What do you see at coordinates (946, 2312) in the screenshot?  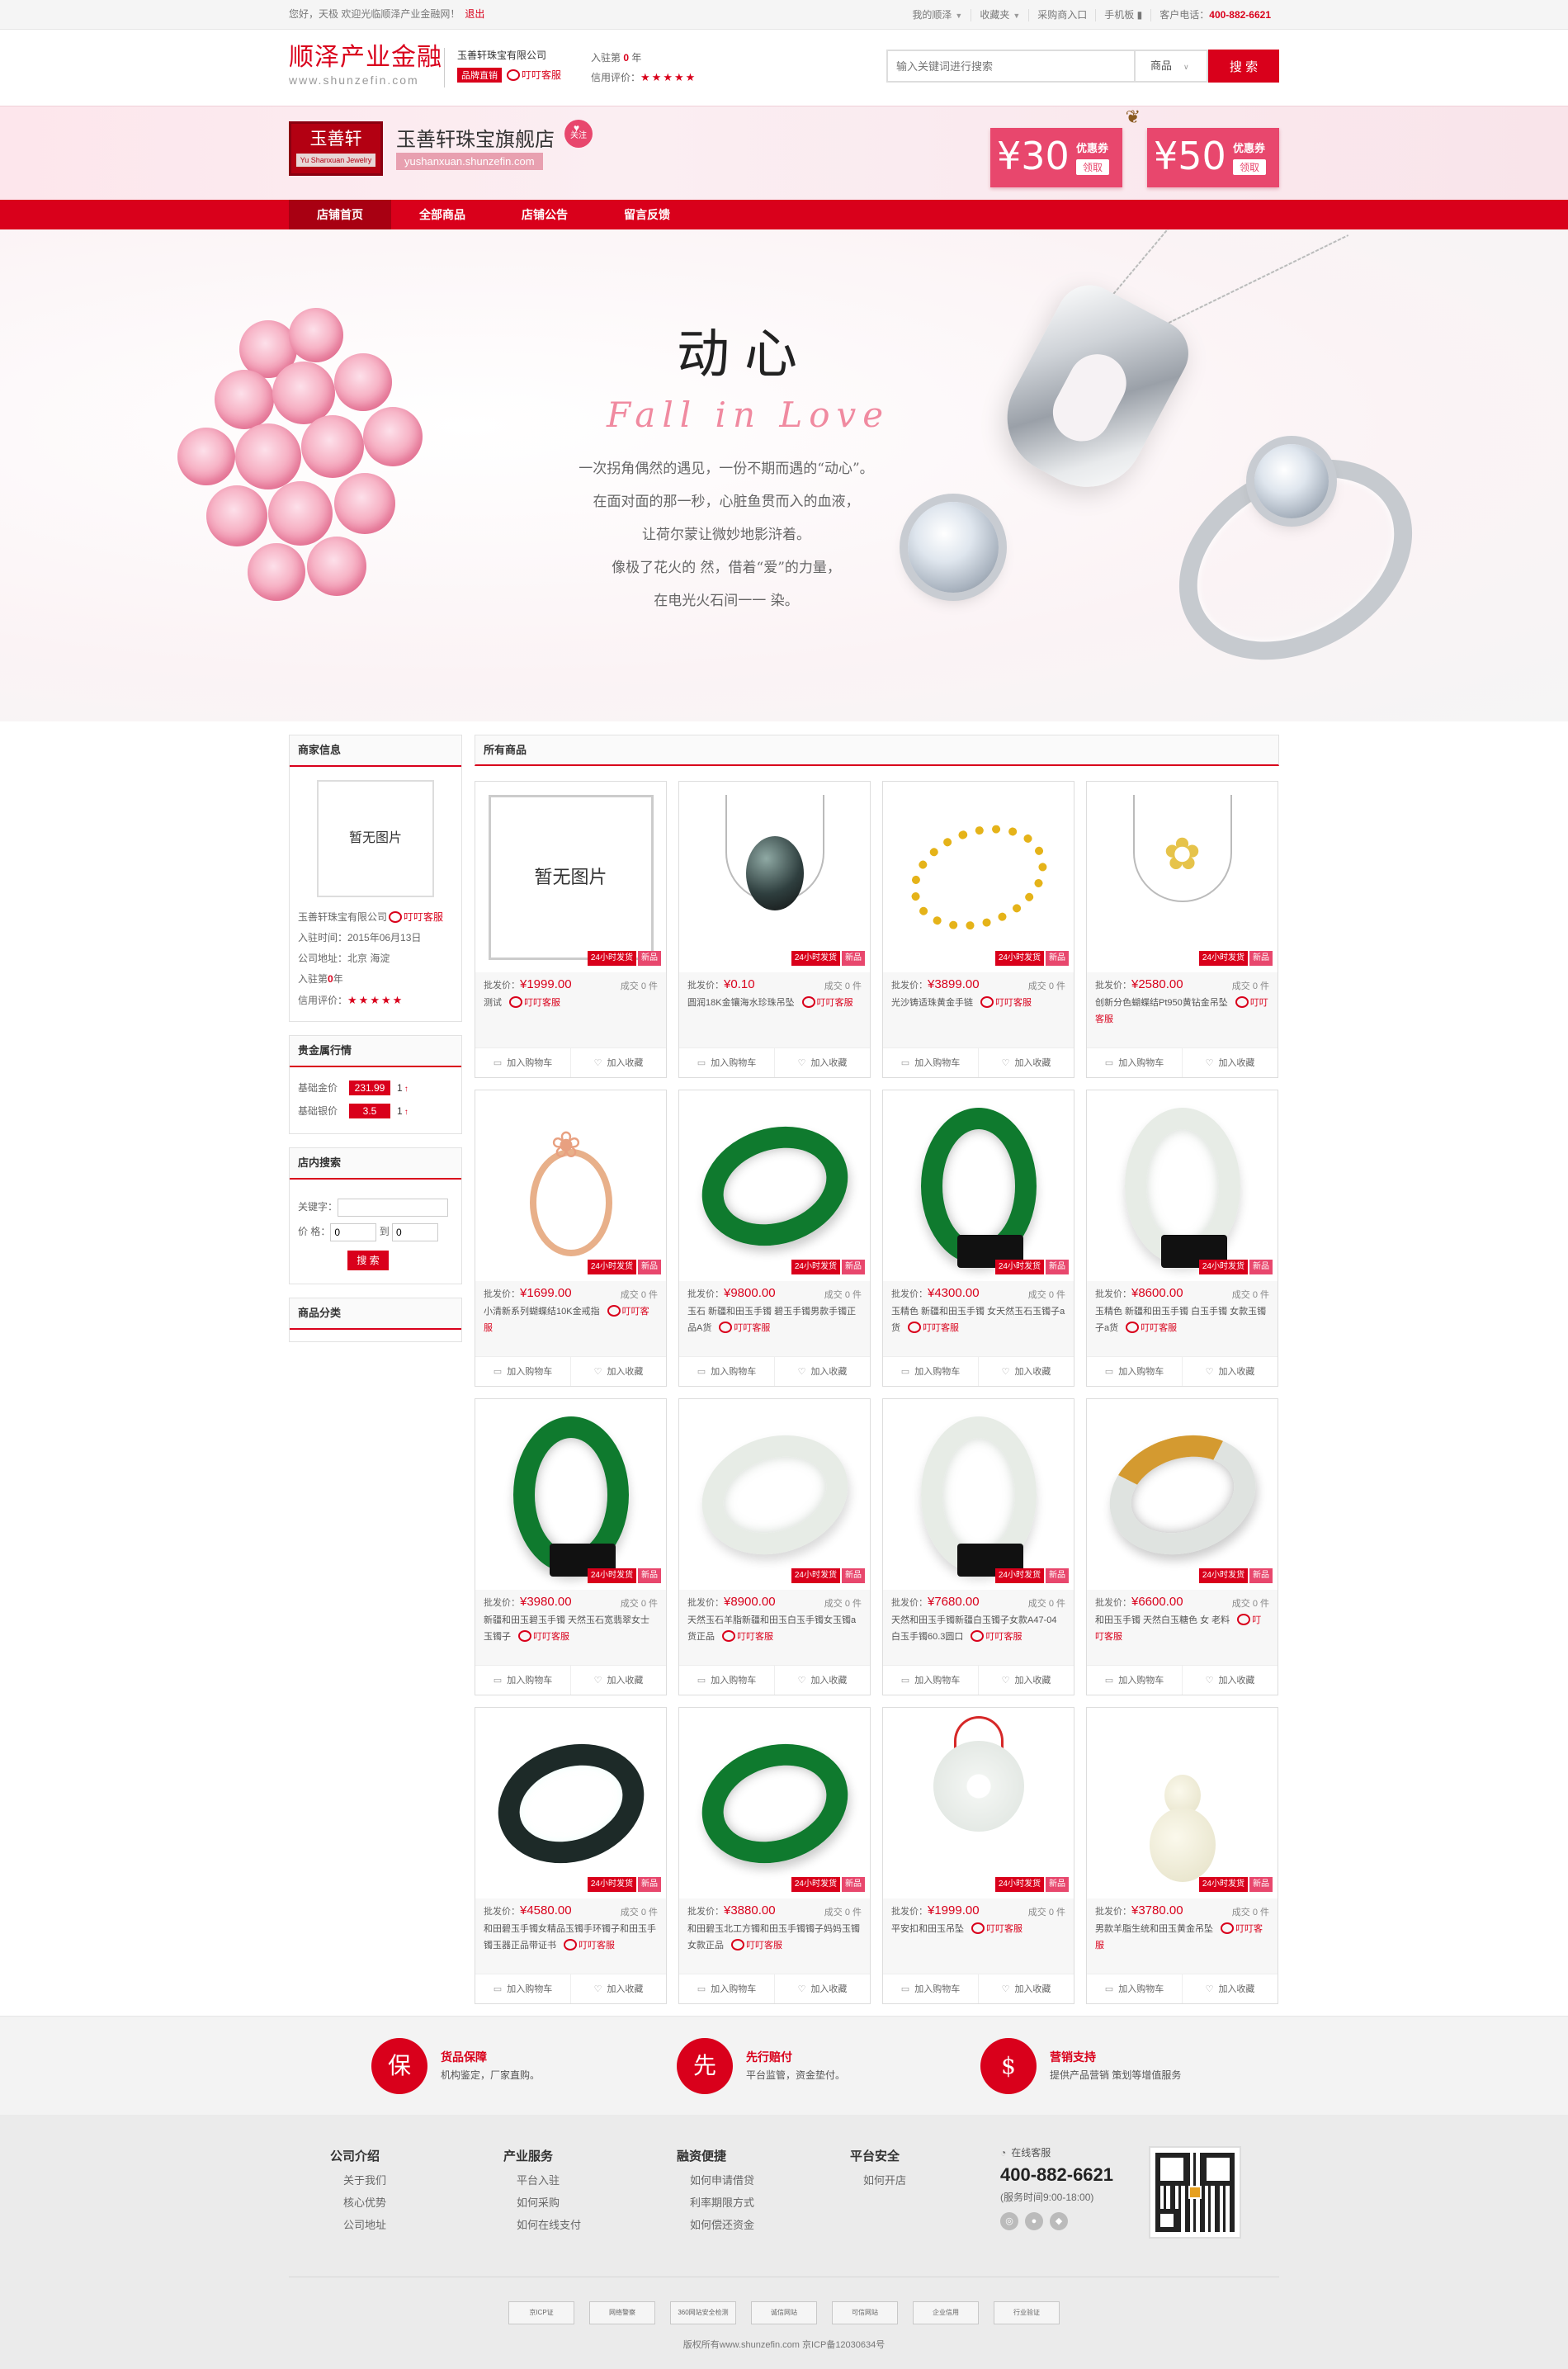 I see `badge: 企业信用` at bounding box center [946, 2312].